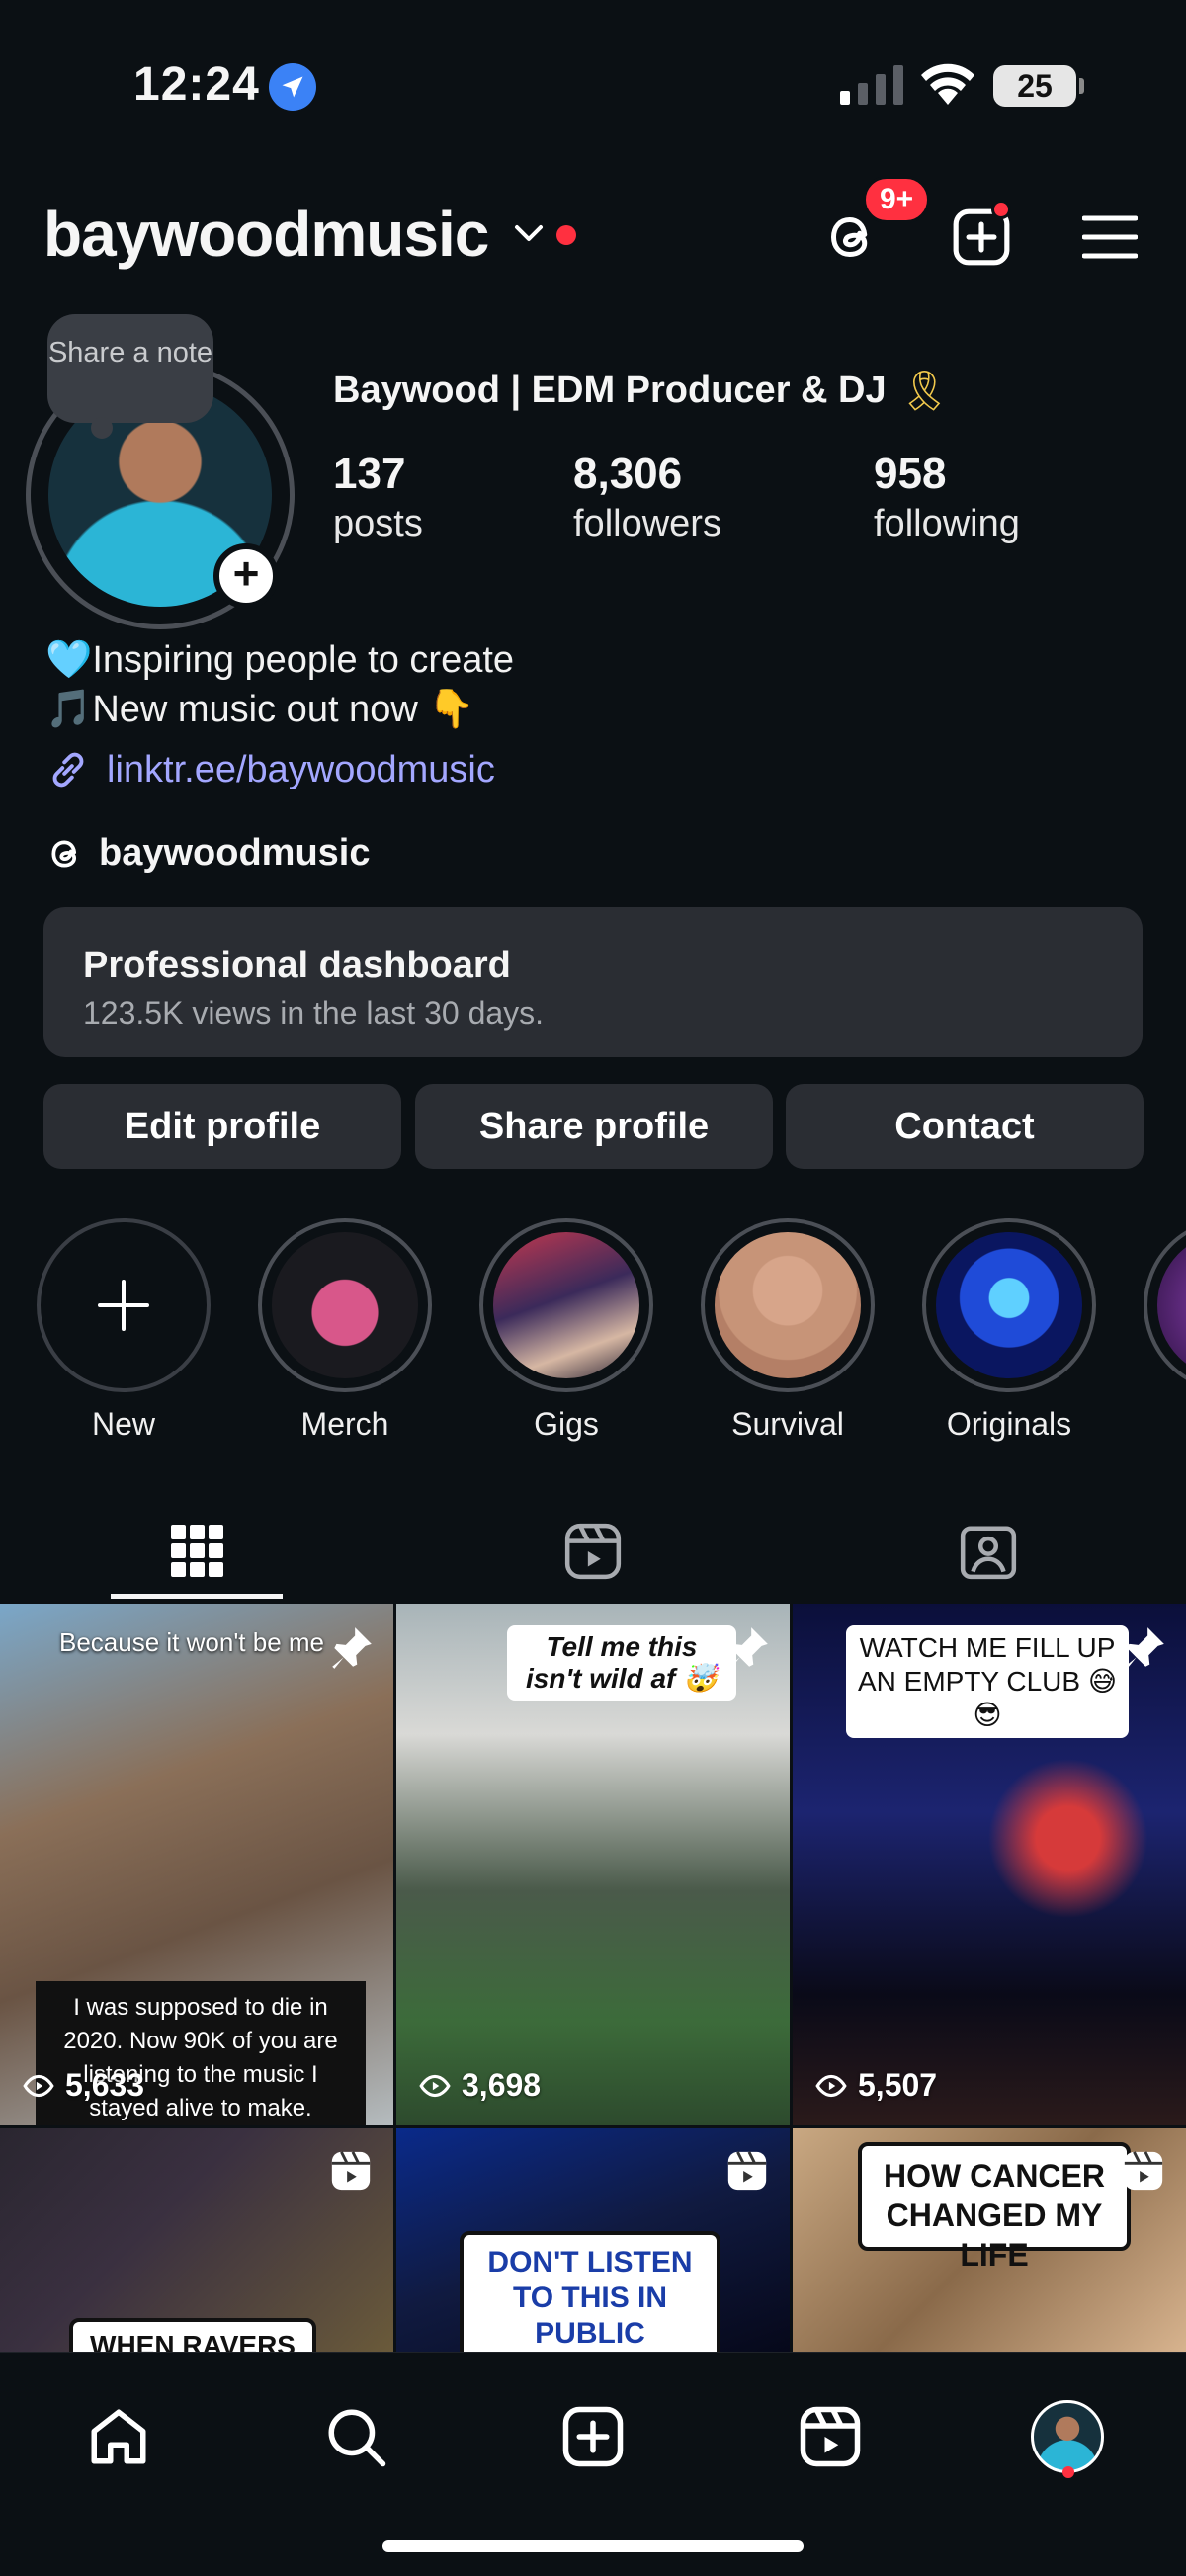 This screenshot has height=2576, width=1186. What do you see at coordinates (301, 769) in the screenshot?
I see `profile-link-text: linktr.ee/baywoodmusic` at bounding box center [301, 769].